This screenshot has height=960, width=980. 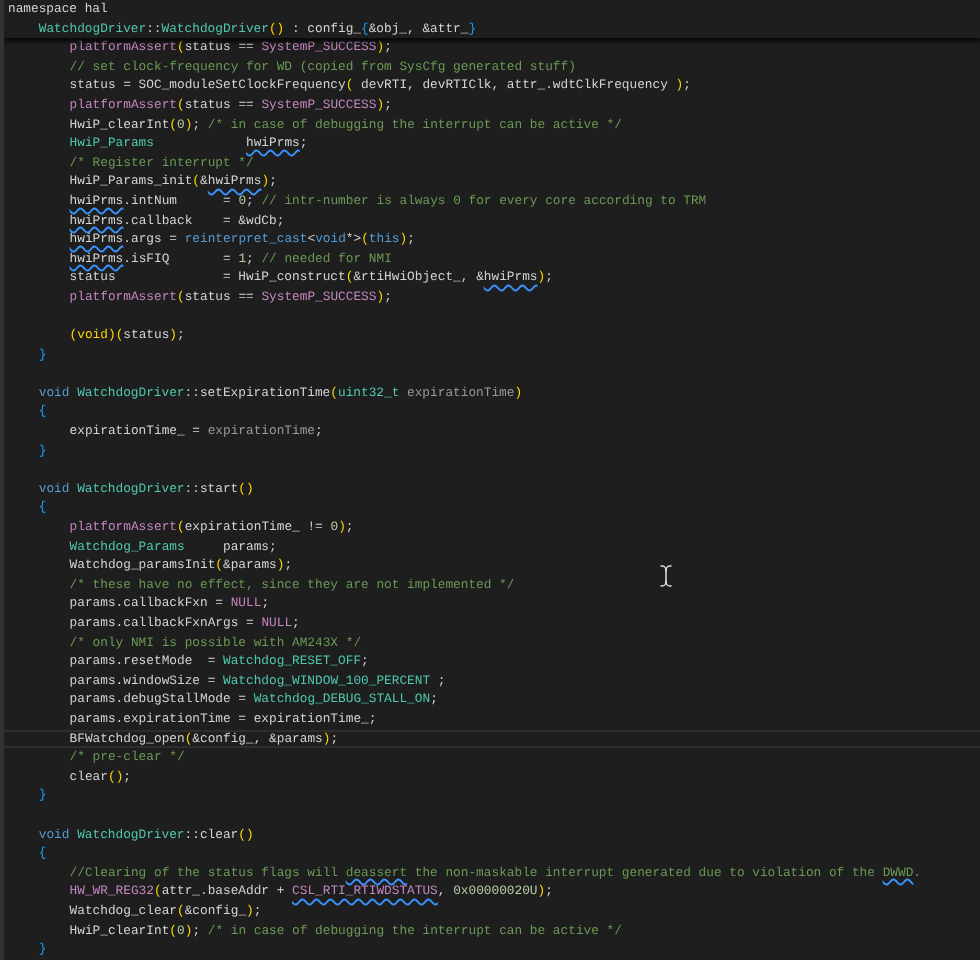 What do you see at coordinates (666, 576) in the screenshot?
I see `text-cursor-icon` at bounding box center [666, 576].